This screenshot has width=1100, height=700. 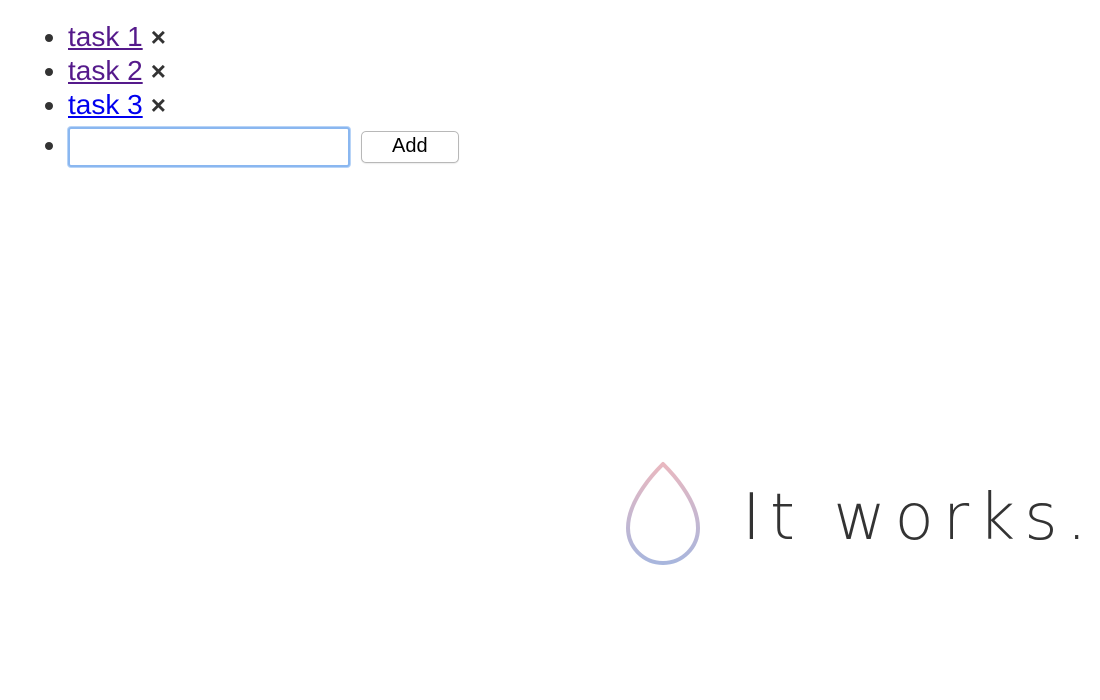 I want to click on task-list: task 1 × task 2 × task 3 × Add, so click(x=249, y=94).